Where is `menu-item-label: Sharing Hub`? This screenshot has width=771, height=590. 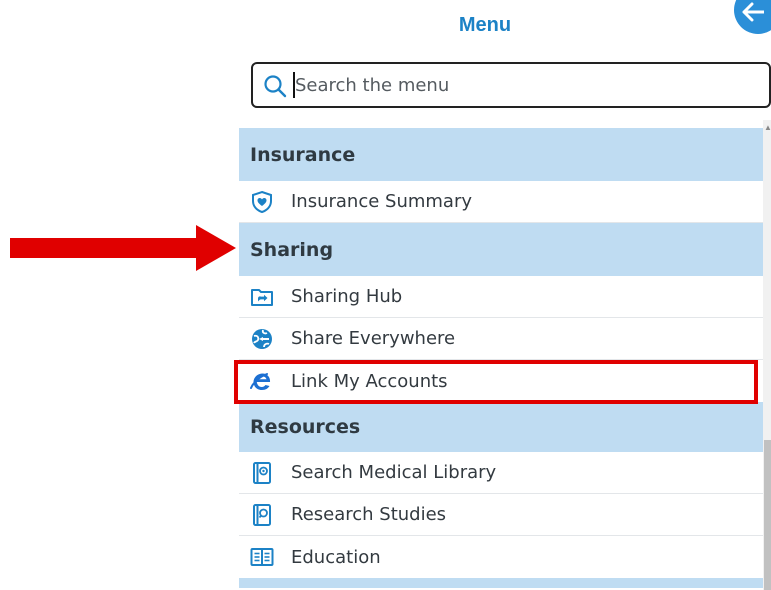
menu-item-label: Sharing Hub is located at coordinates (347, 296).